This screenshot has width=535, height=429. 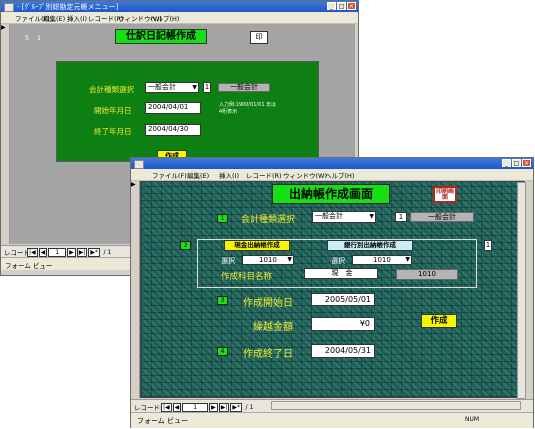 What do you see at coordinates (248, 108) in the screenshot?
I see `start-date-note: 入力例:1900/01/01 年は4桁表示` at bounding box center [248, 108].